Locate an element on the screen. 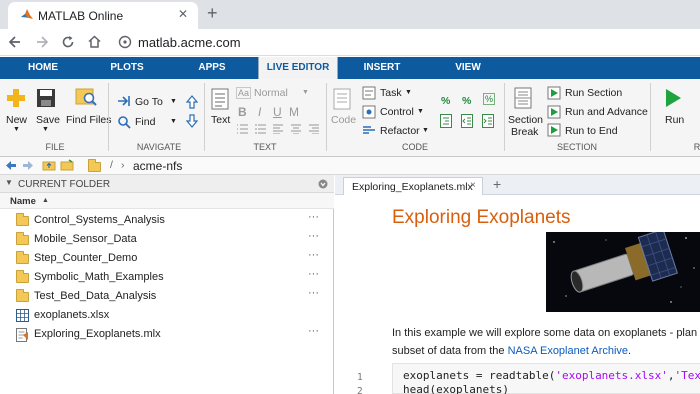  save-dropdown-icon: ▼ is located at coordinates (45, 129).